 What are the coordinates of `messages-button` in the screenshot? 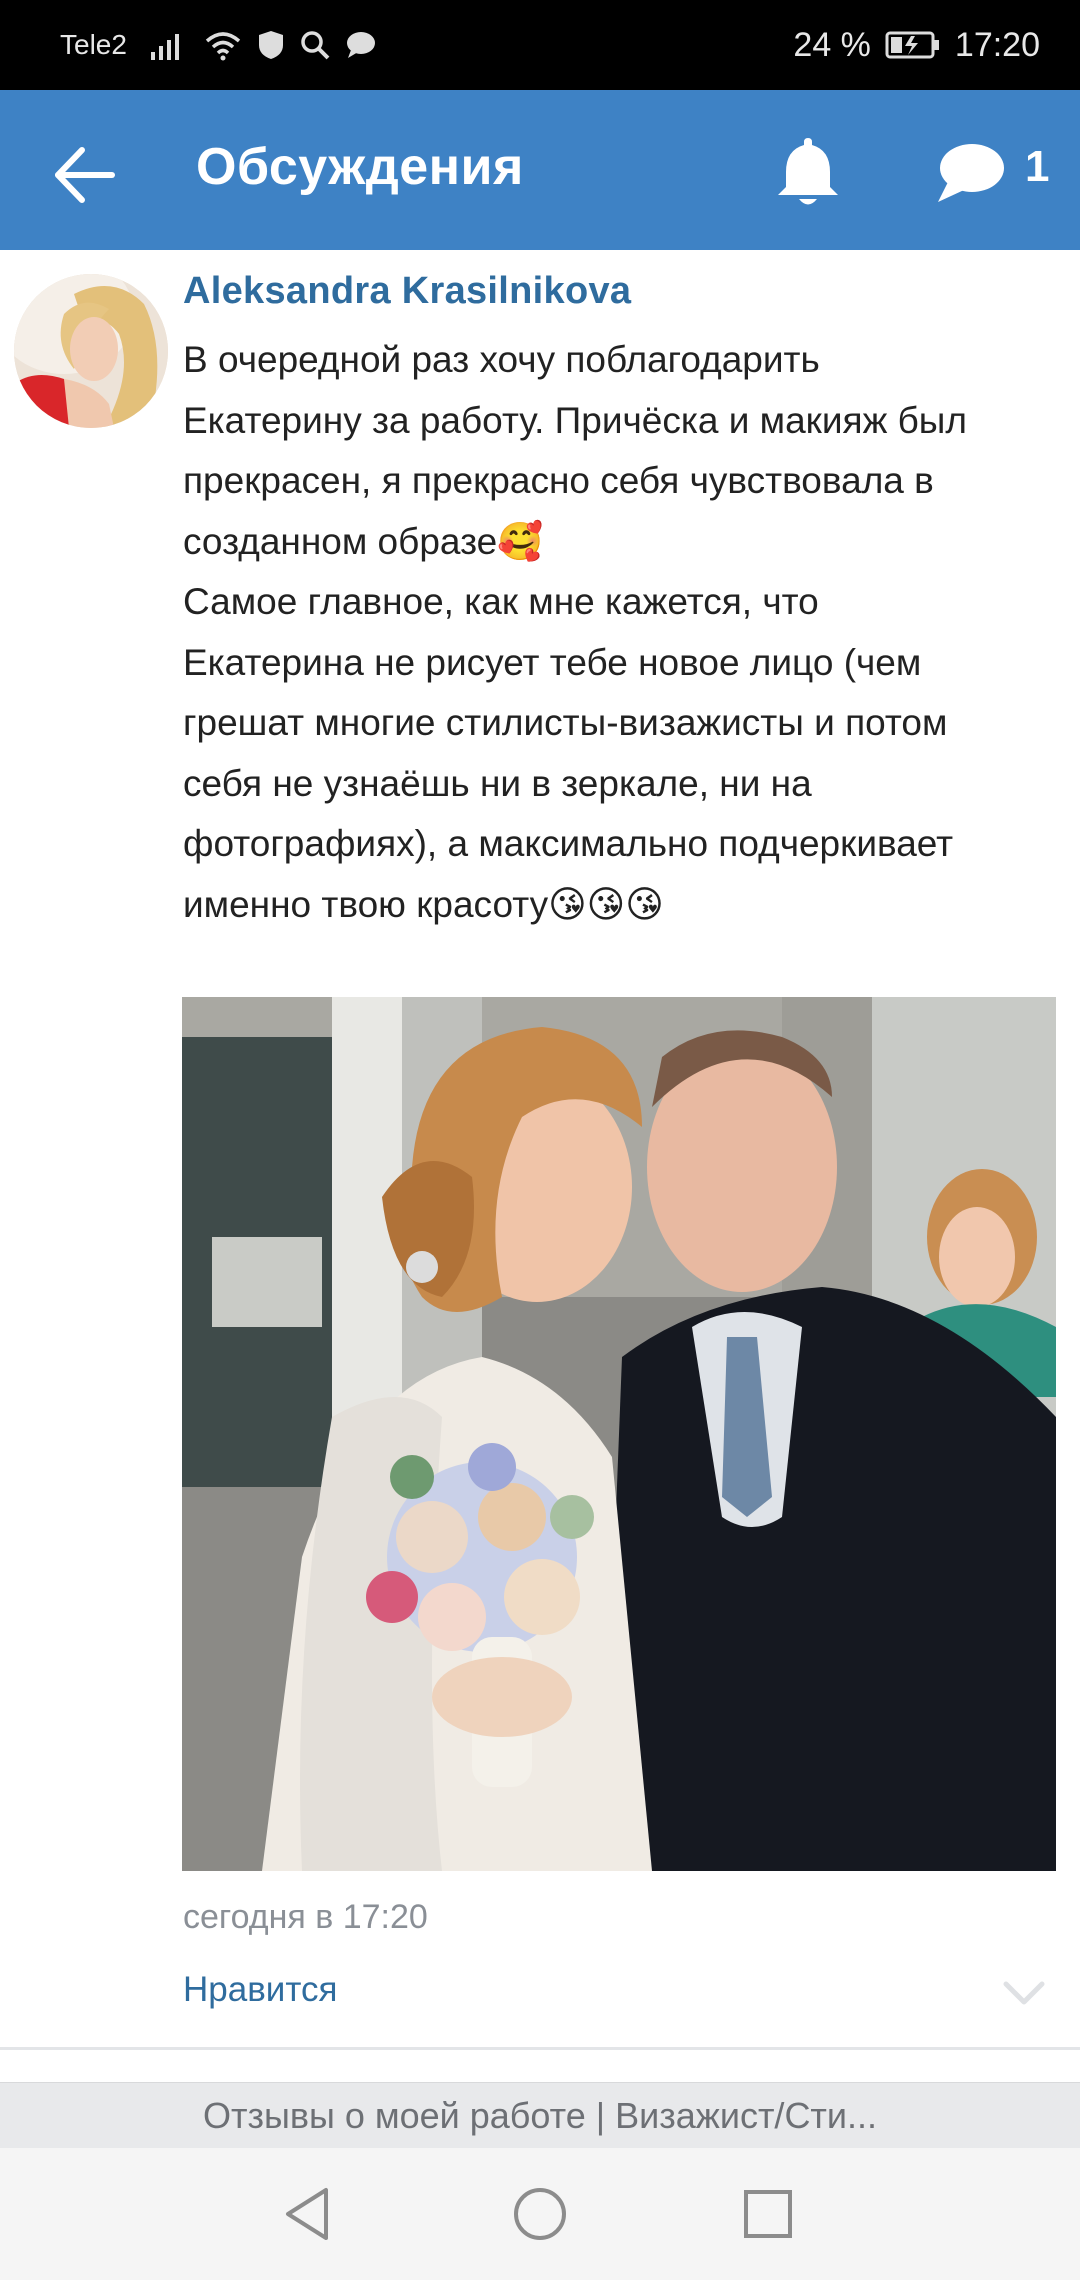 It's located at (970, 173).